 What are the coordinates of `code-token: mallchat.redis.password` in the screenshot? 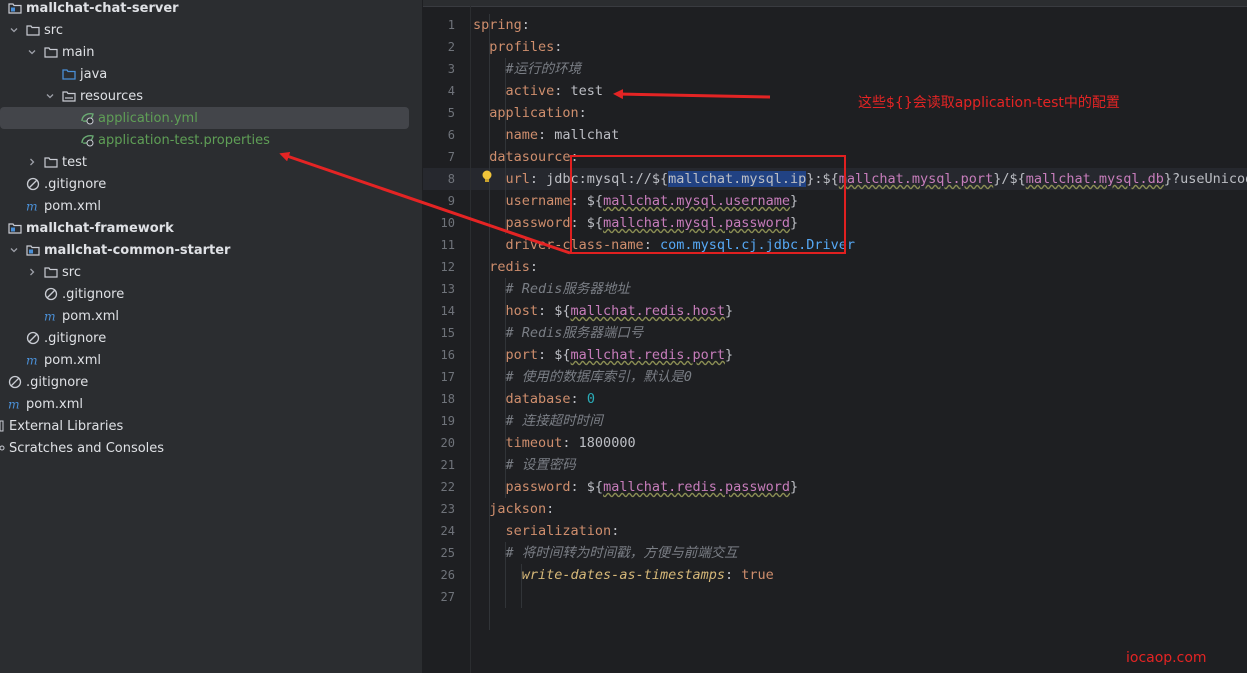 It's located at (696, 487).